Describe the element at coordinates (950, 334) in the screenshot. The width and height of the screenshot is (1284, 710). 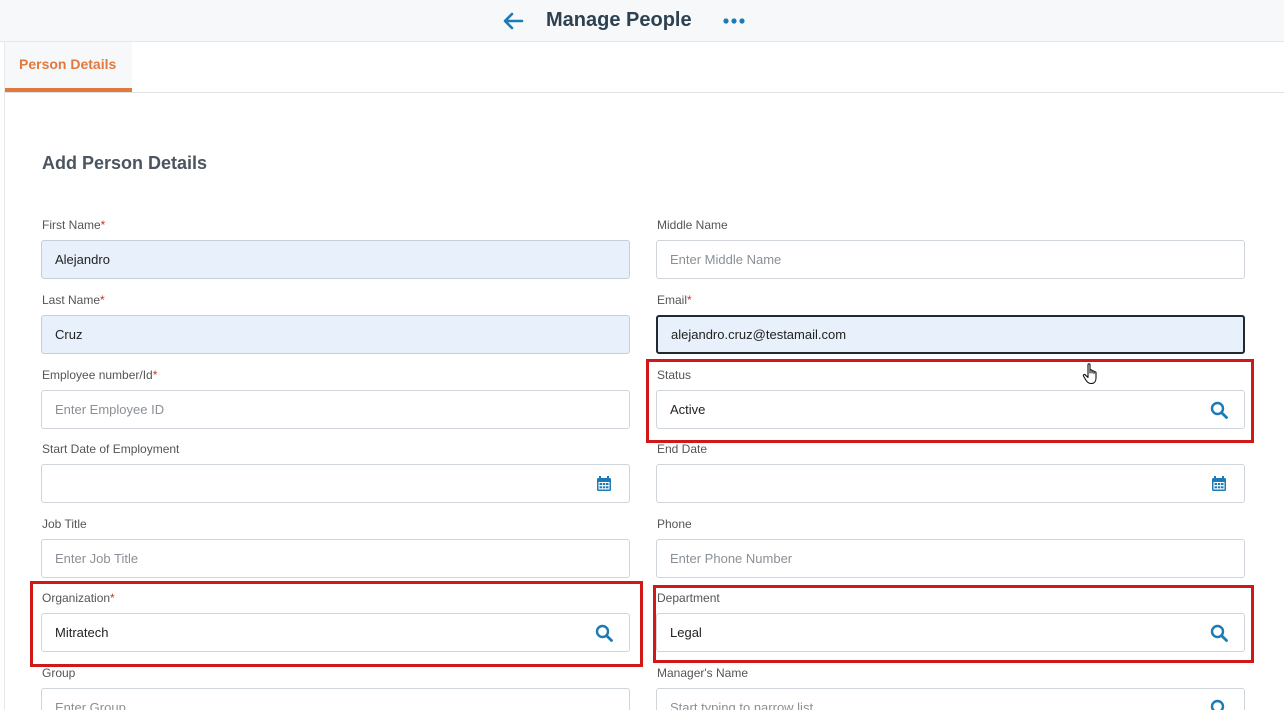
I see `email-field: alejandro.cruz@testamail.com` at that location.